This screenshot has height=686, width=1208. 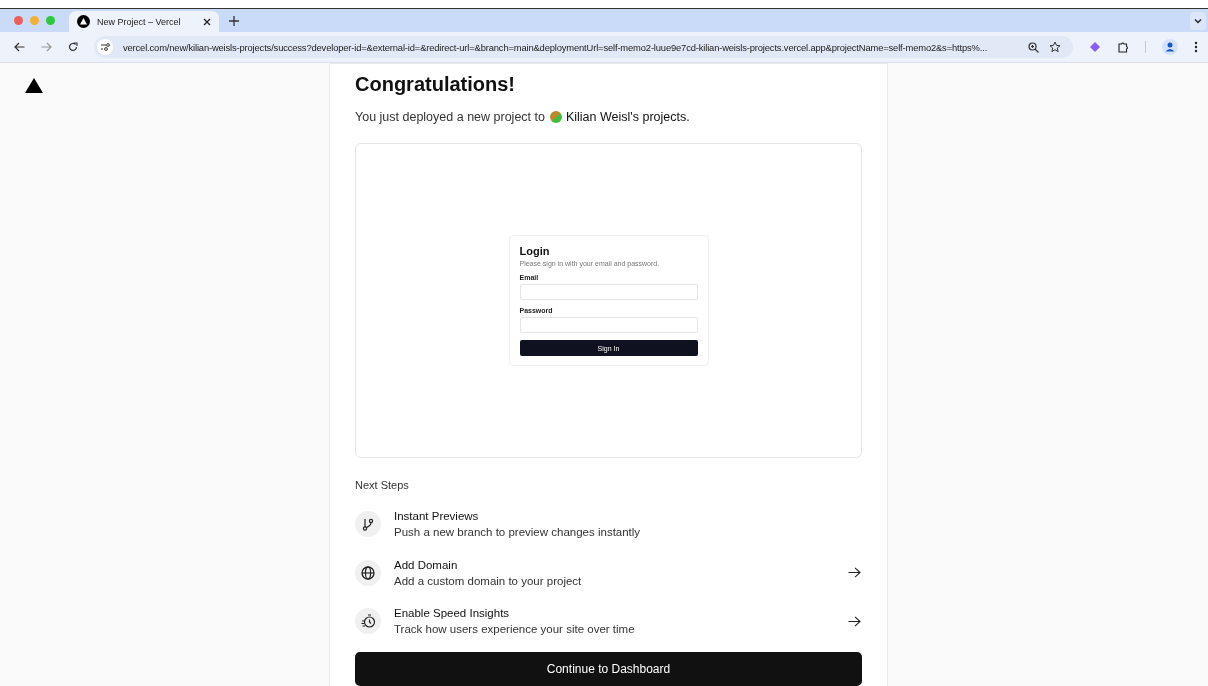 What do you see at coordinates (368, 524) in the screenshot?
I see `branch-icon` at bounding box center [368, 524].